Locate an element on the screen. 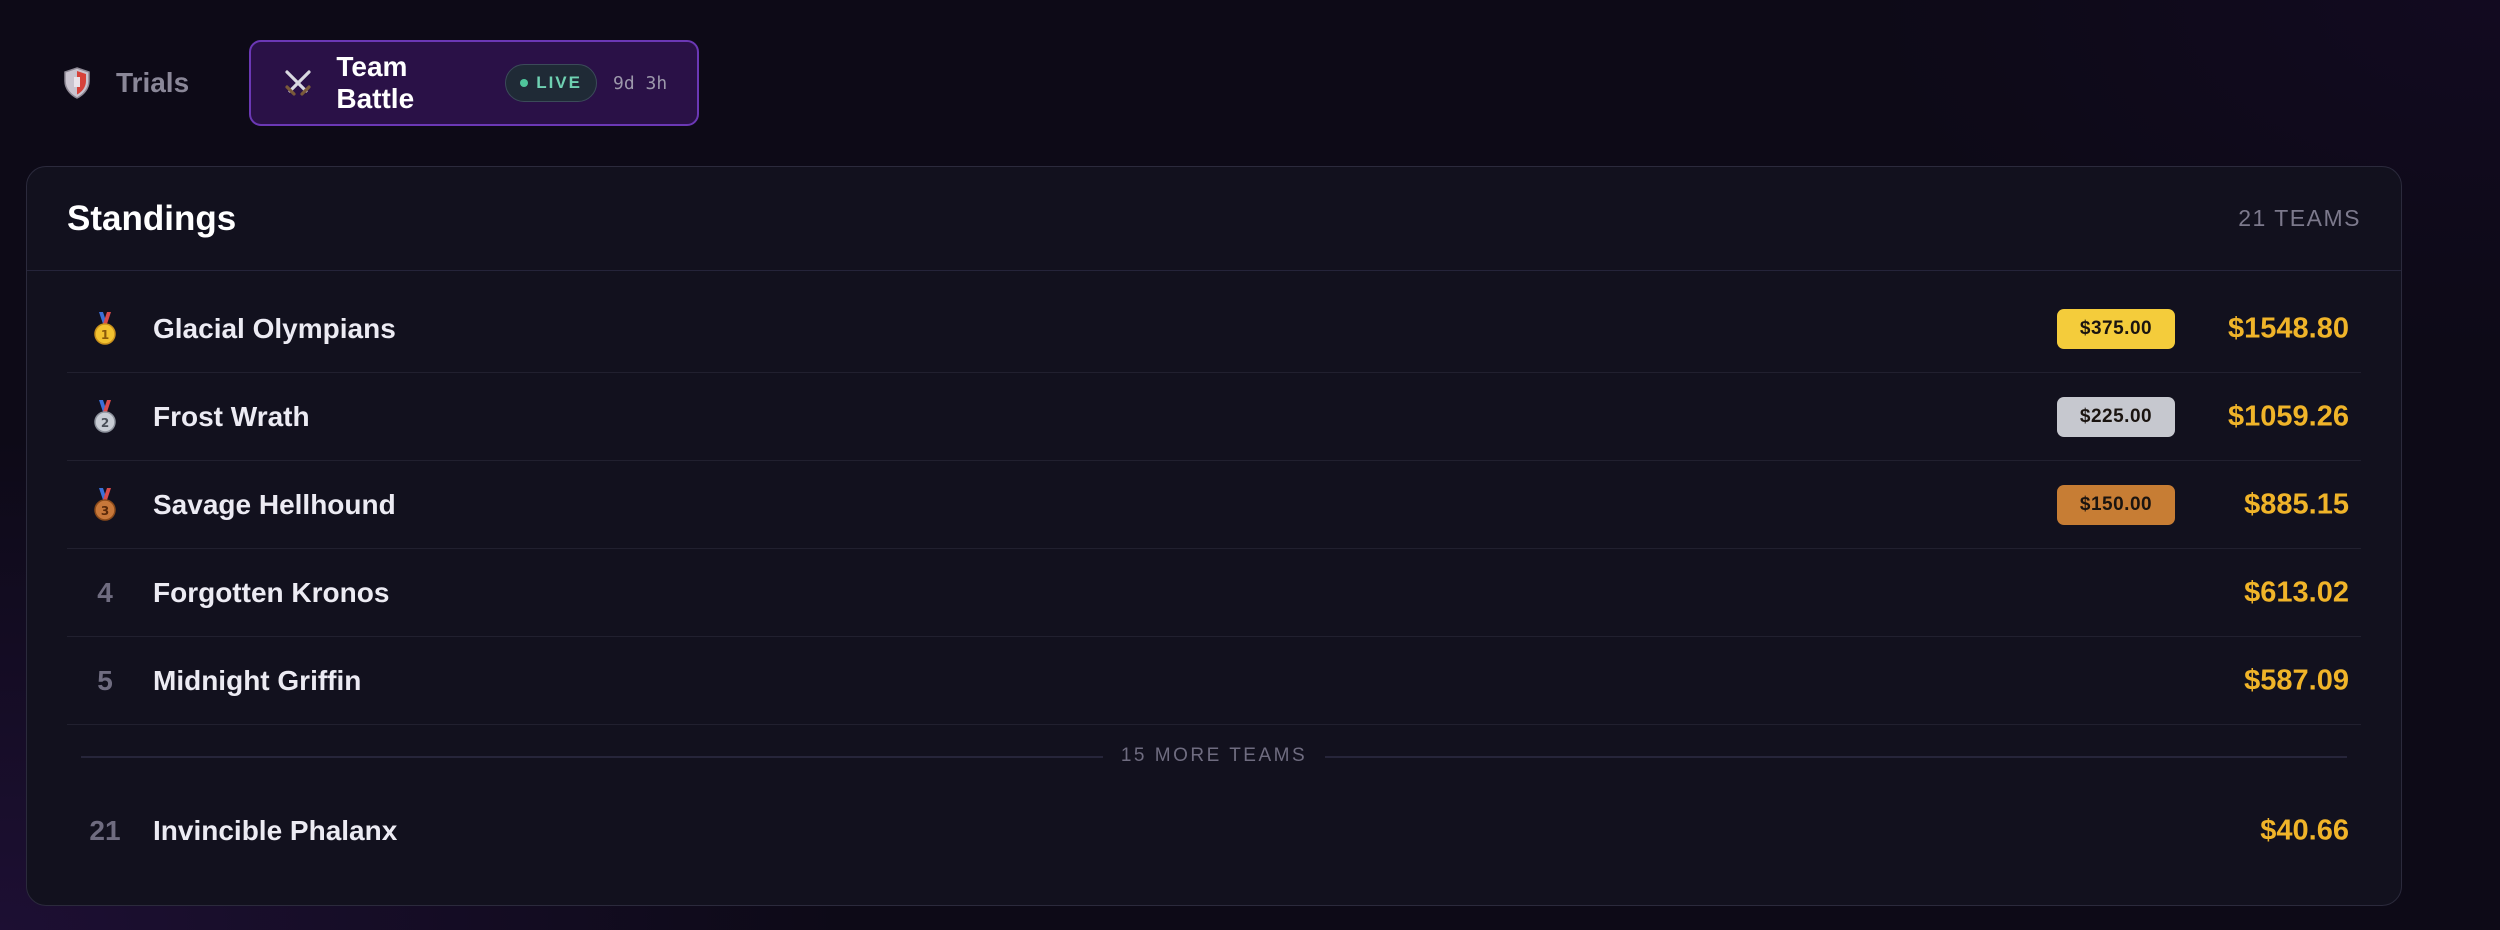 The image size is (2500, 930). rank-cell: 2 is located at coordinates (105, 416).